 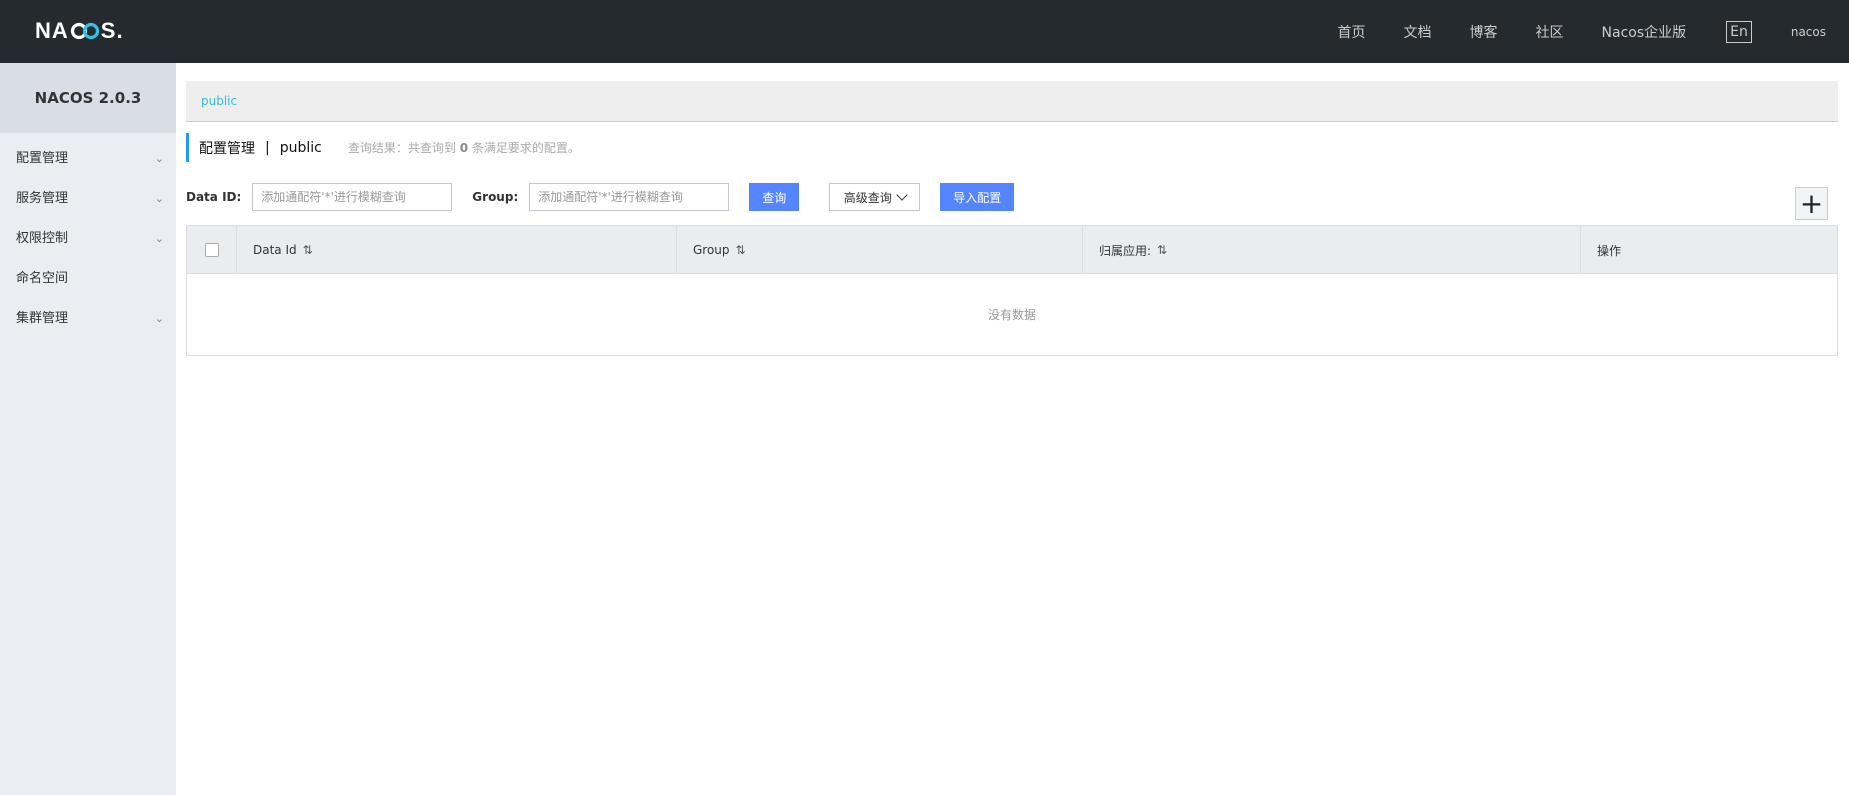 I want to click on search-filter-bar: Data ID: Group: 查询 高级查询 导入配置, so click(x=600, y=197).